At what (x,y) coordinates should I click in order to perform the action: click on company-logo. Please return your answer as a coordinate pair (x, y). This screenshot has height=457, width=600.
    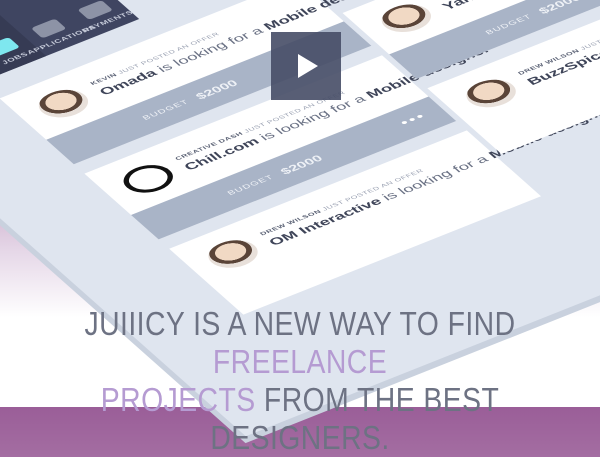
    Looking at the image, I should click on (148, 179).